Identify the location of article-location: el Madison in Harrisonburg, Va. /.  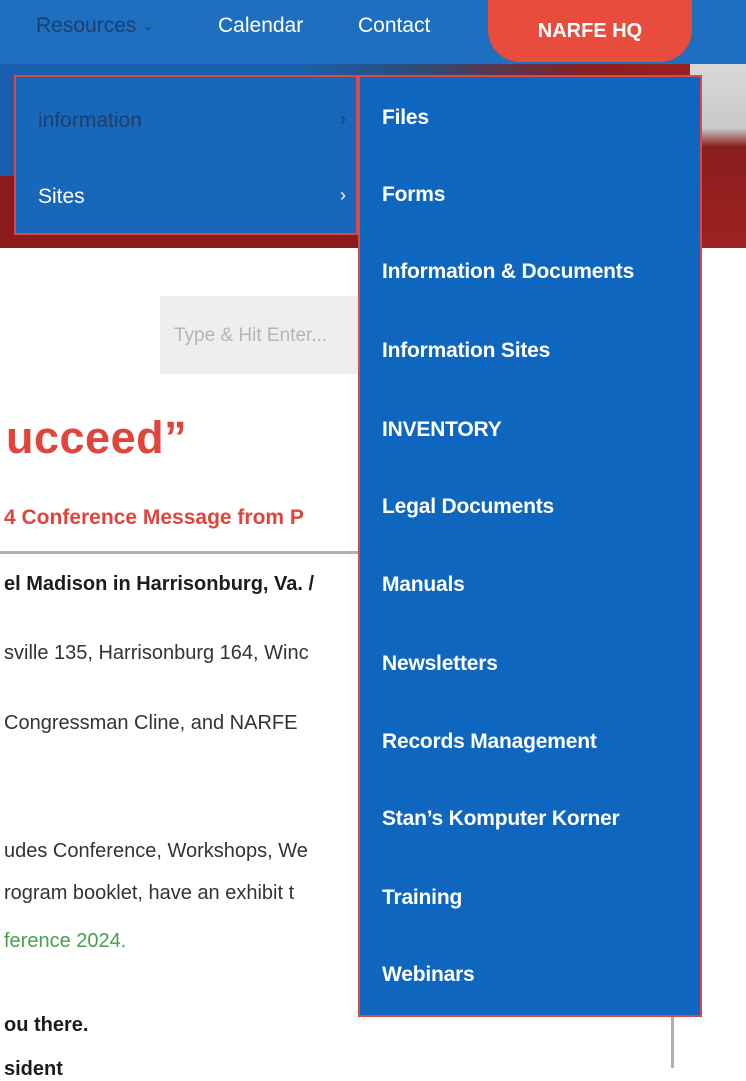
(159, 584).